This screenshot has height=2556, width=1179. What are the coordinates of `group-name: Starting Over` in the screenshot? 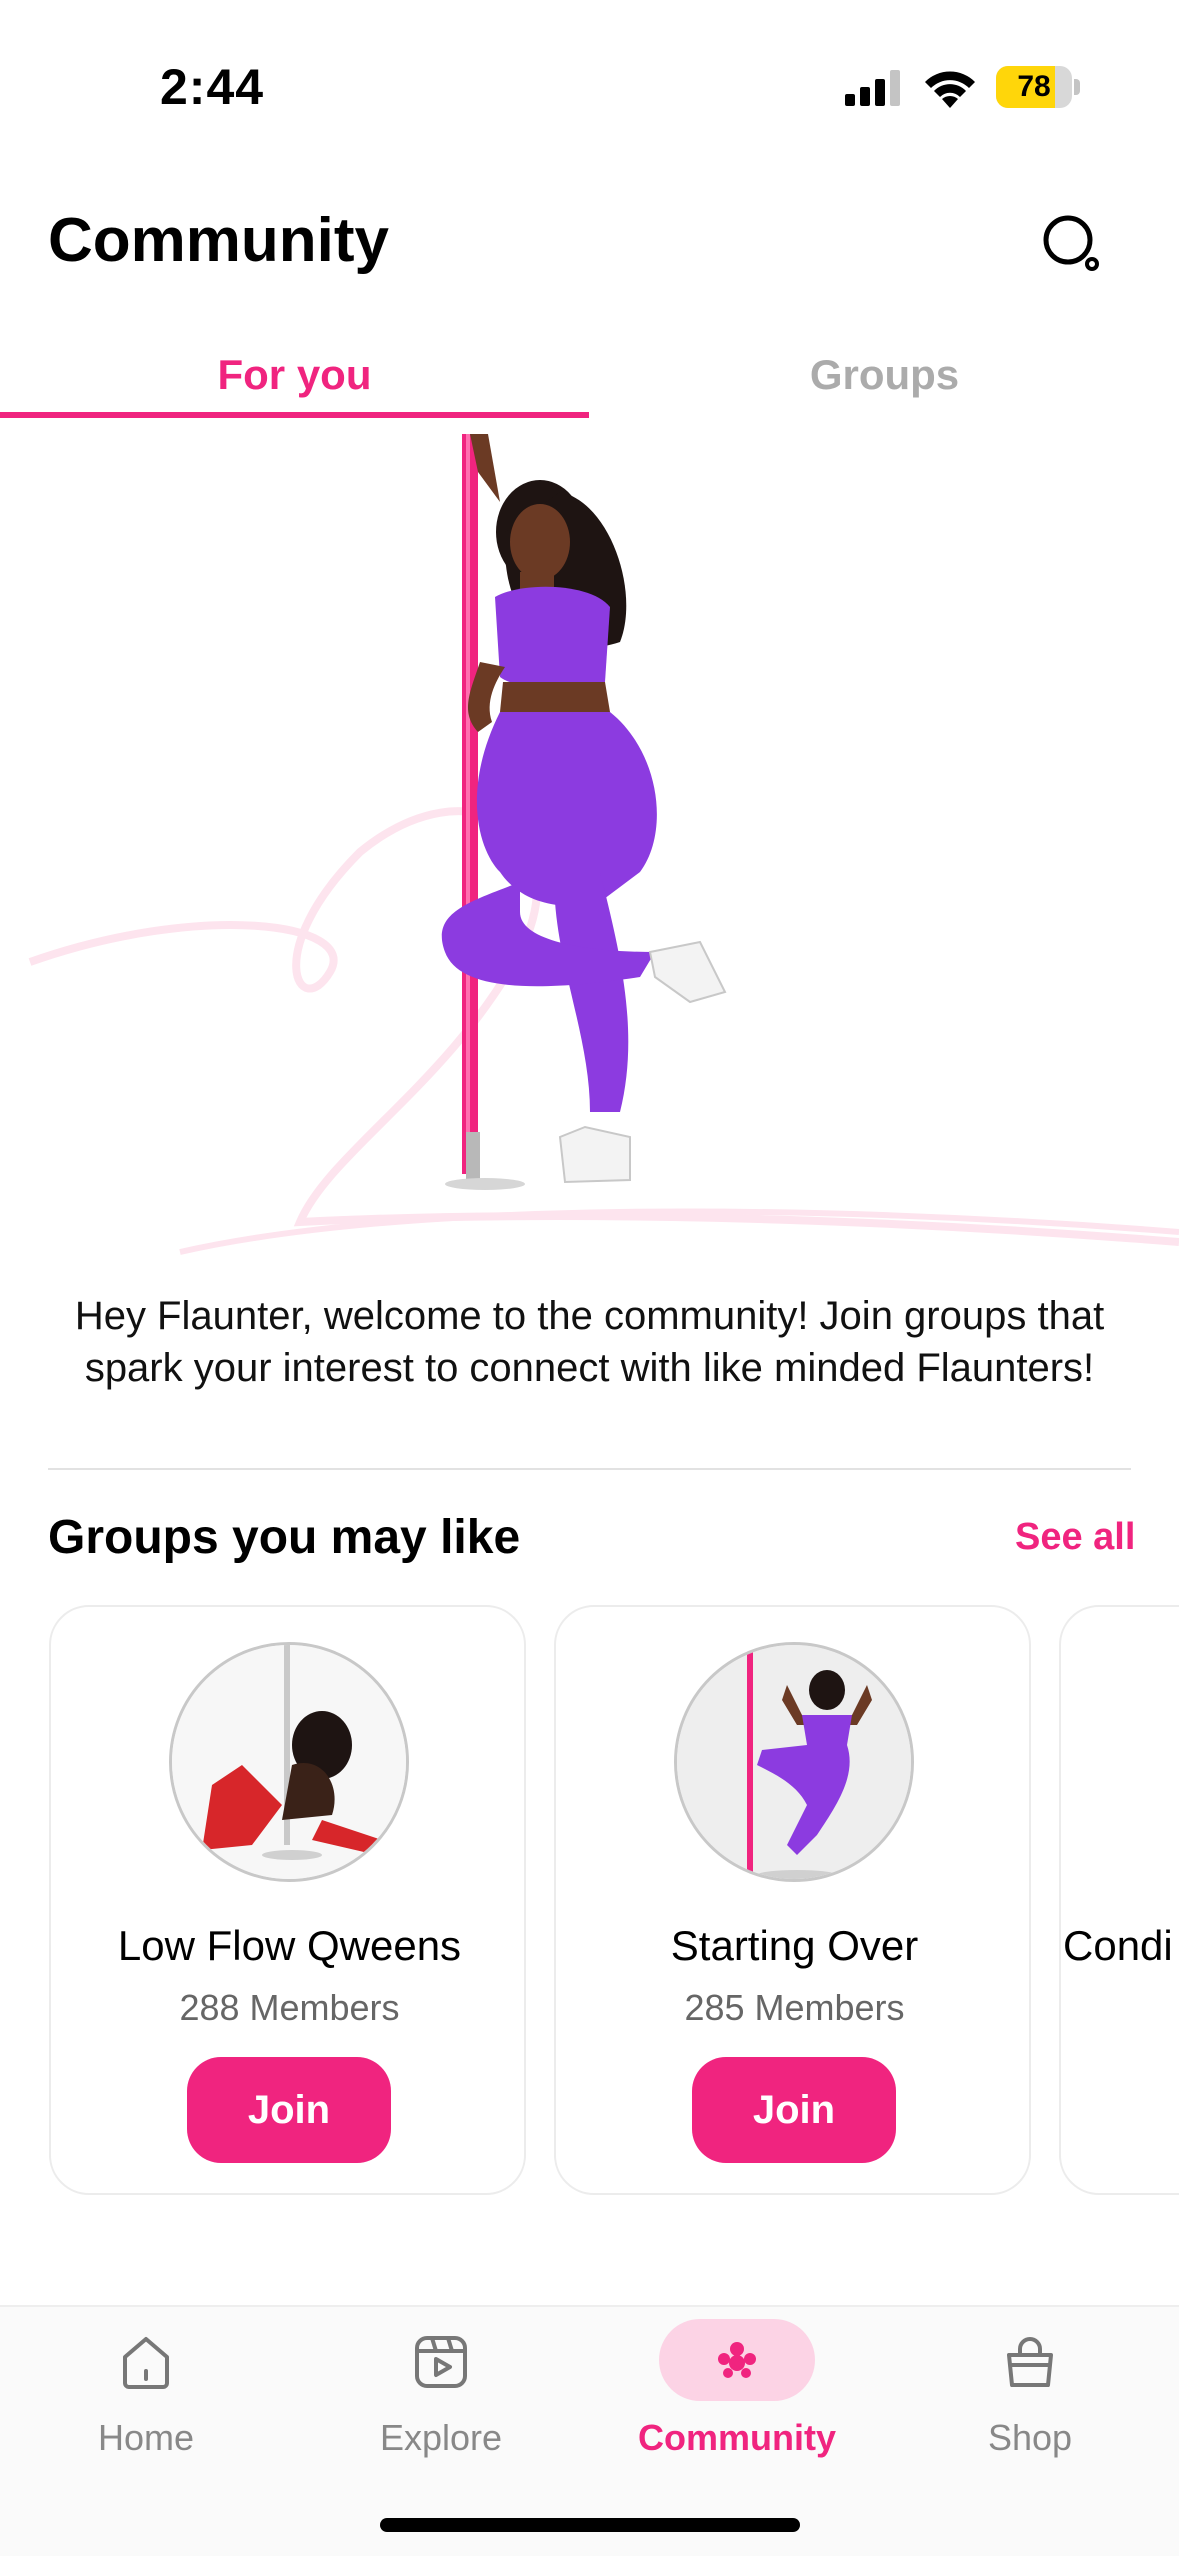 It's located at (794, 1945).